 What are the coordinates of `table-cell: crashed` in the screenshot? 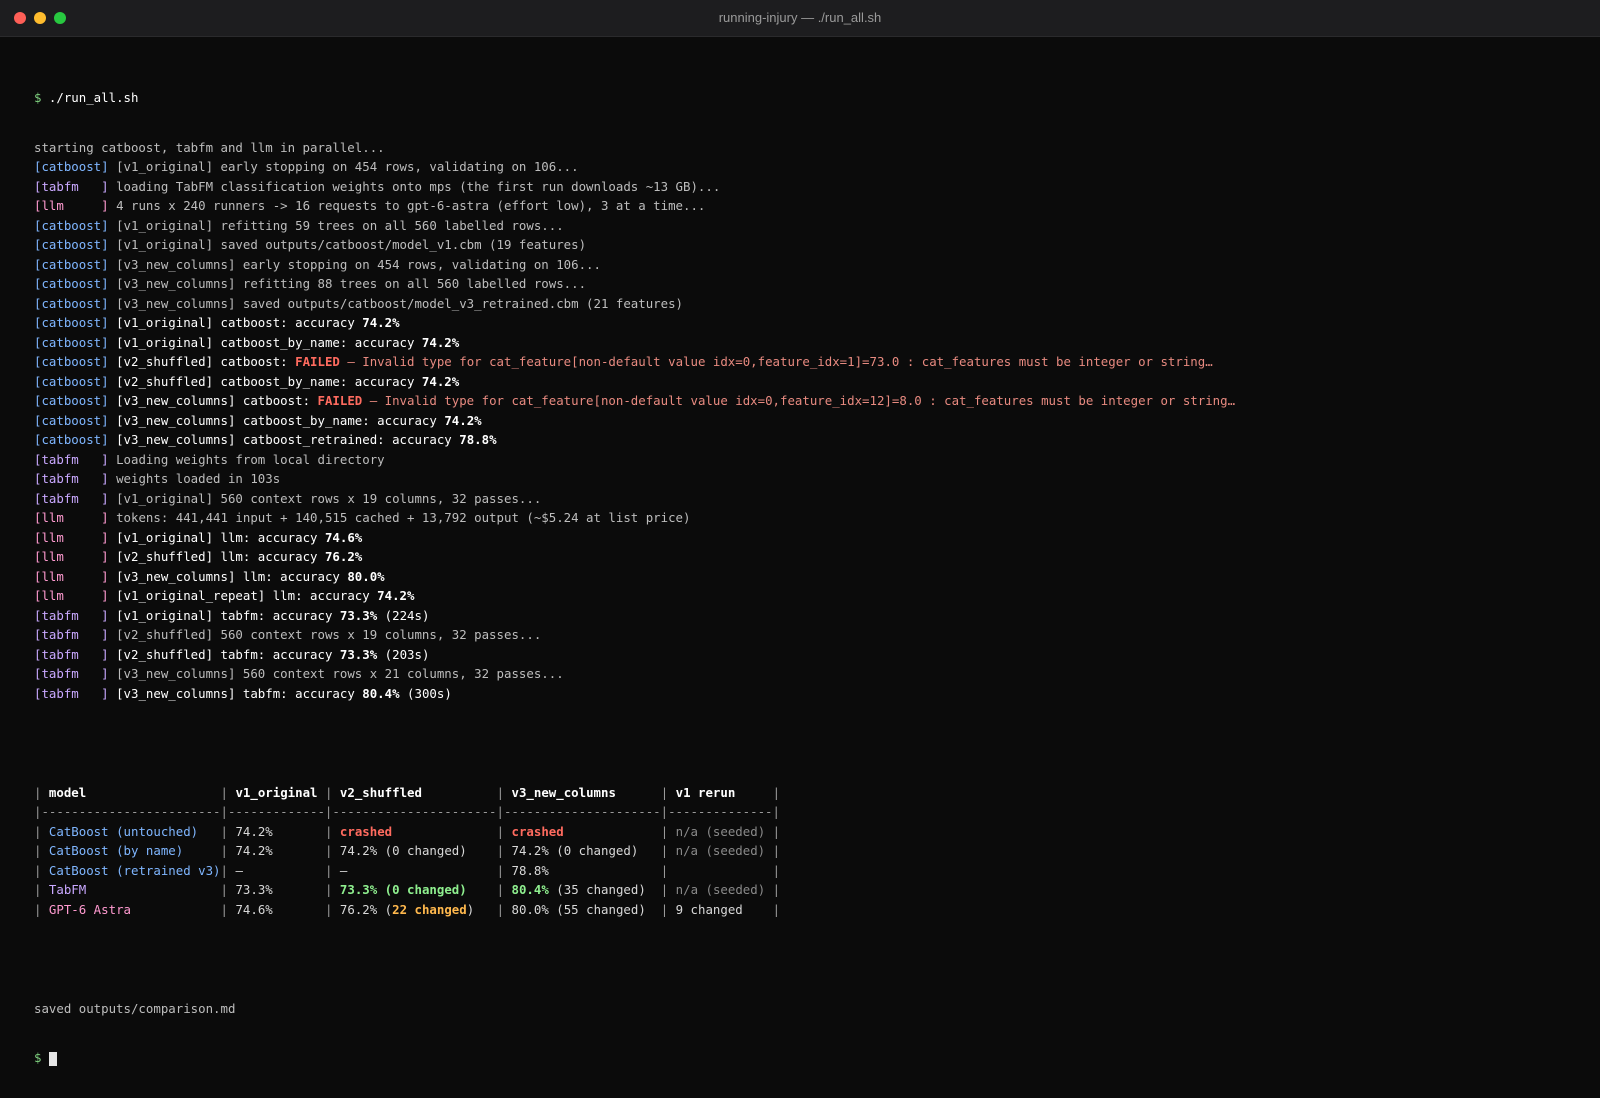 It's located at (414, 831).